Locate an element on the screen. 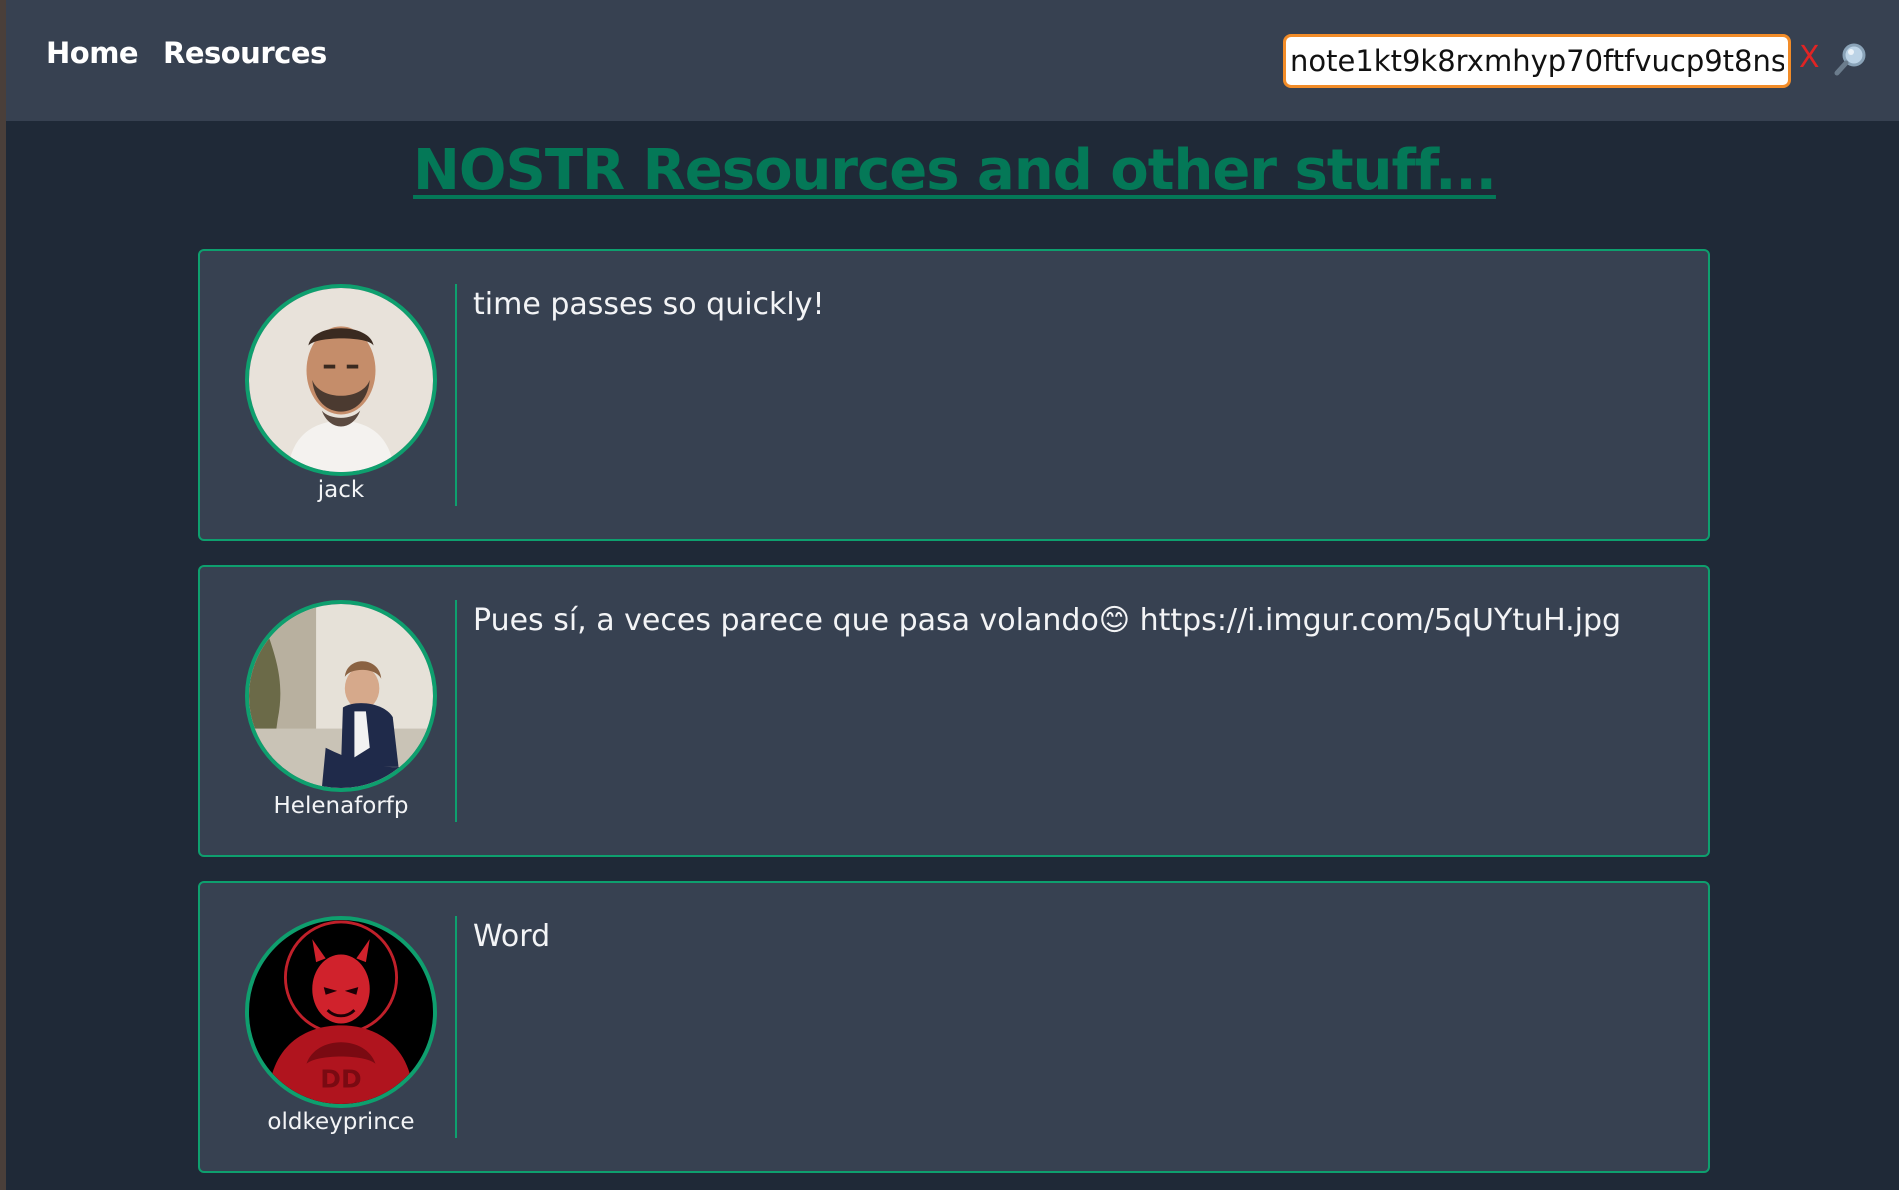  avatar: DD is located at coordinates (341, 1012).